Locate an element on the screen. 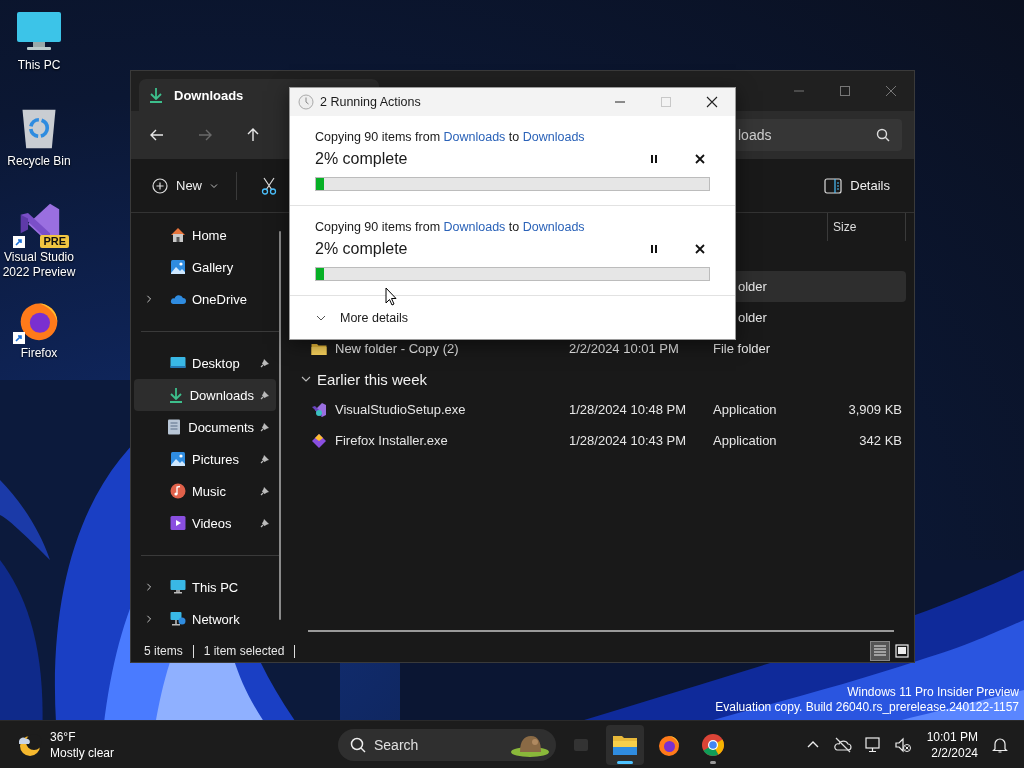  monitor-icon is located at coordinates (178, 587).